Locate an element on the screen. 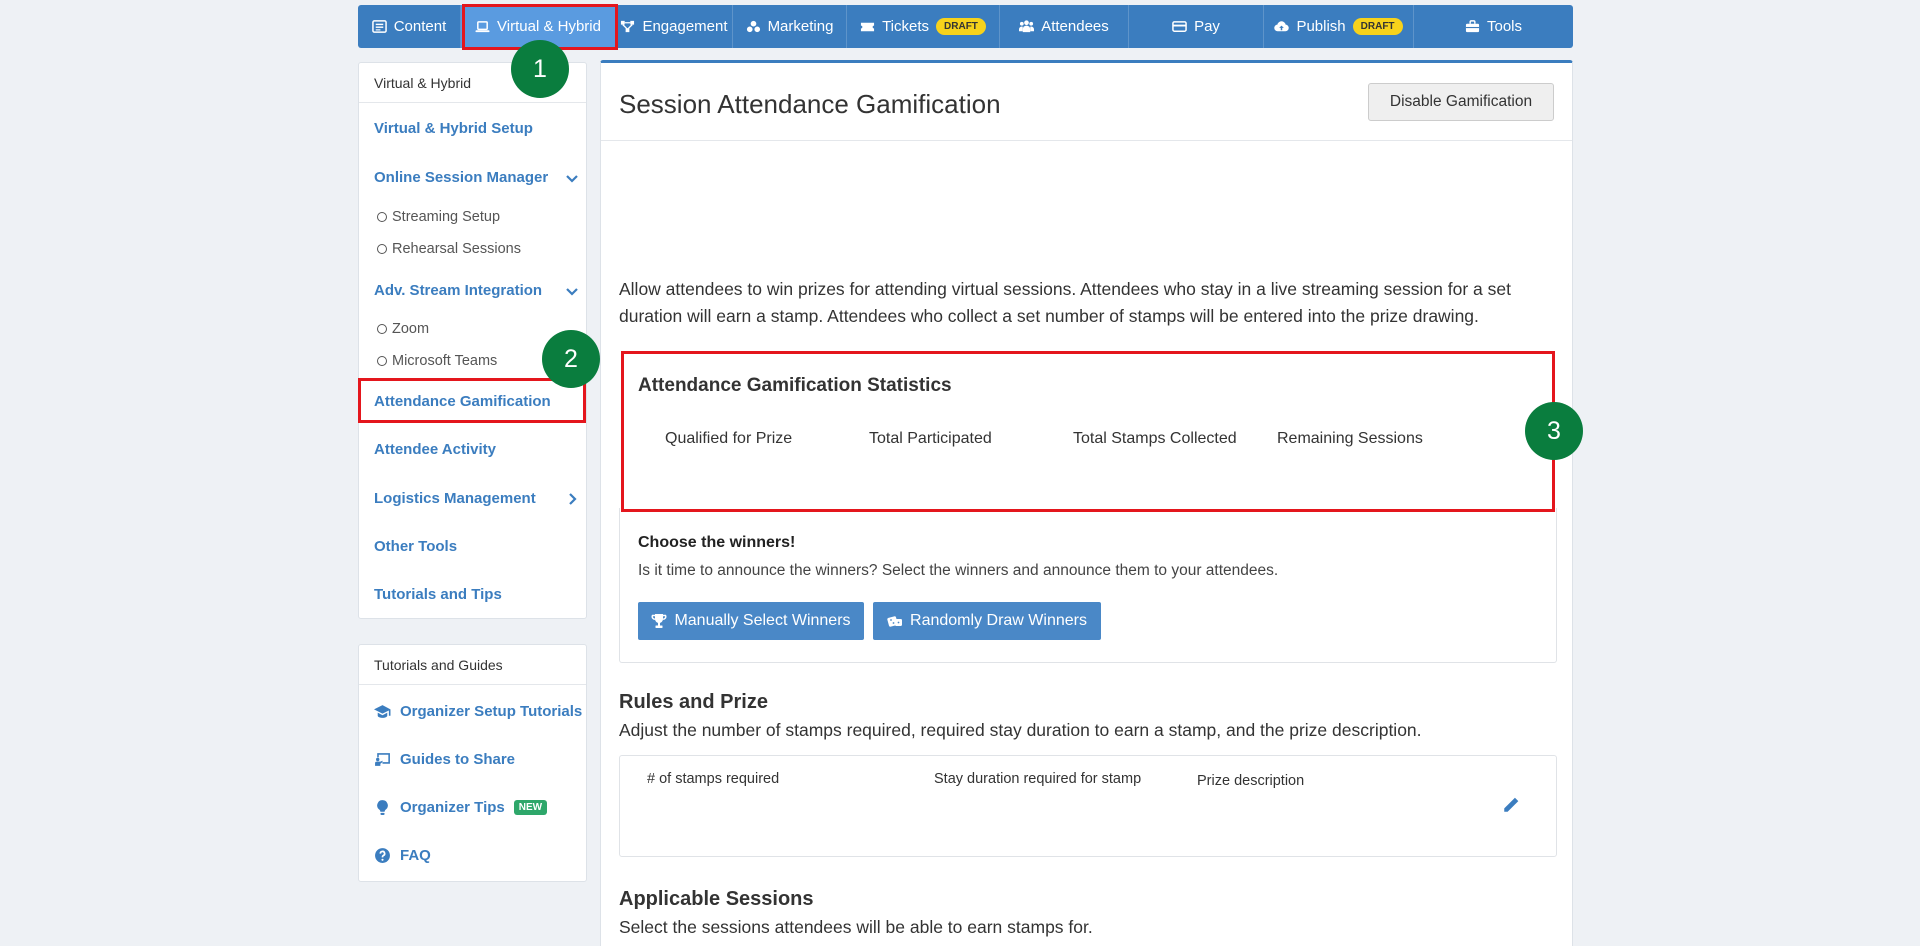  network-icon is located at coordinates (628, 26).